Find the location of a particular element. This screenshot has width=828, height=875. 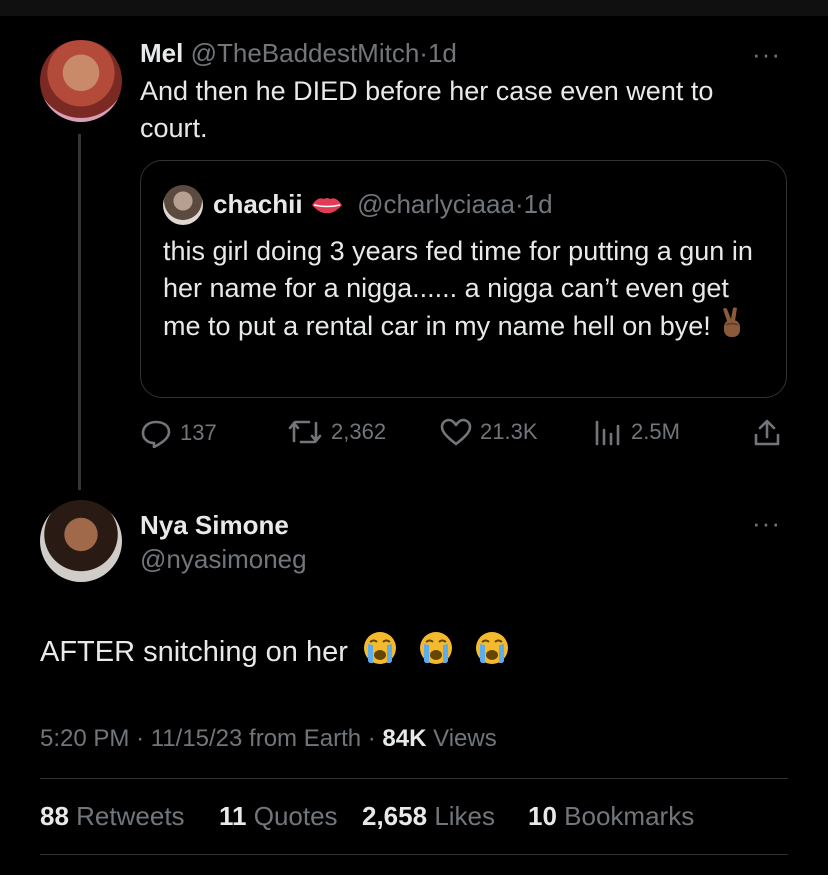

share-action is located at coordinates (767, 433).